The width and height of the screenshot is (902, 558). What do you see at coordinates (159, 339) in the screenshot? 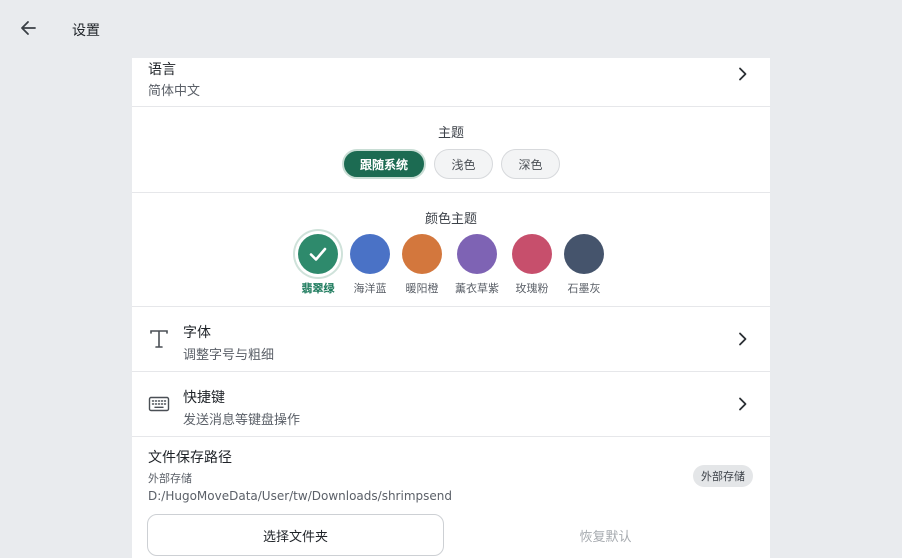
I see `text-t-icon` at bounding box center [159, 339].